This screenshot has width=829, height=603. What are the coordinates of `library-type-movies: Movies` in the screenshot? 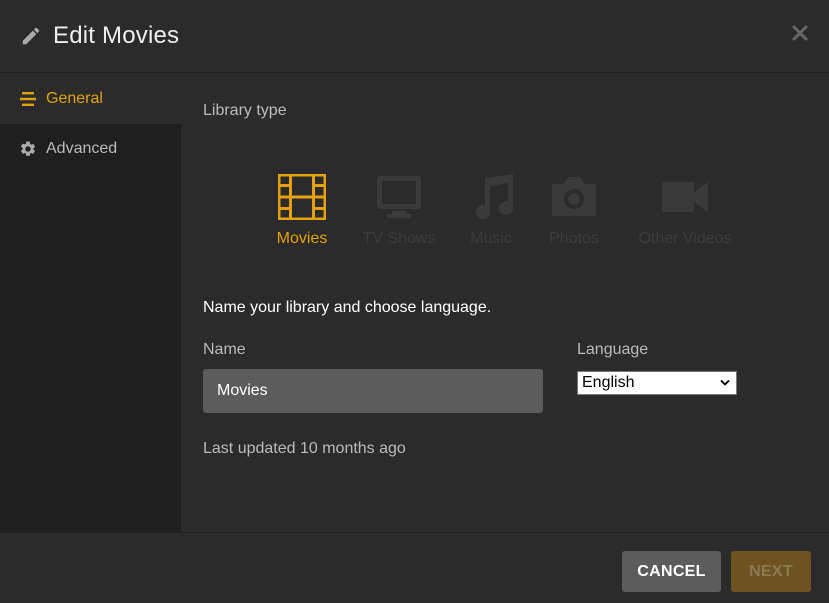 It's located at (302, 211).